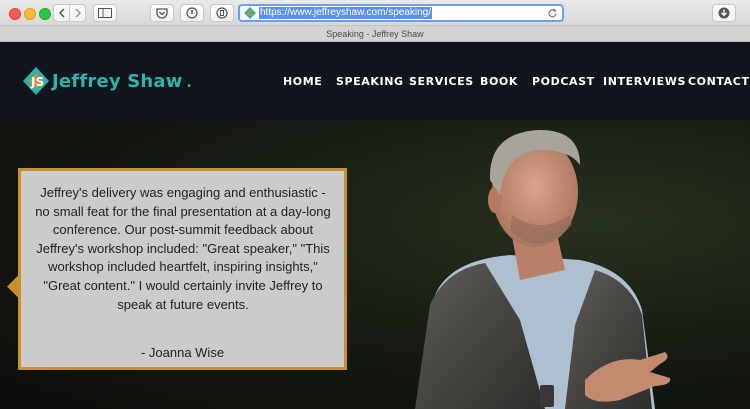 The height and width of the screenshot is (409, 750). I want to click on site-favicon-icon, so click(250, 13).